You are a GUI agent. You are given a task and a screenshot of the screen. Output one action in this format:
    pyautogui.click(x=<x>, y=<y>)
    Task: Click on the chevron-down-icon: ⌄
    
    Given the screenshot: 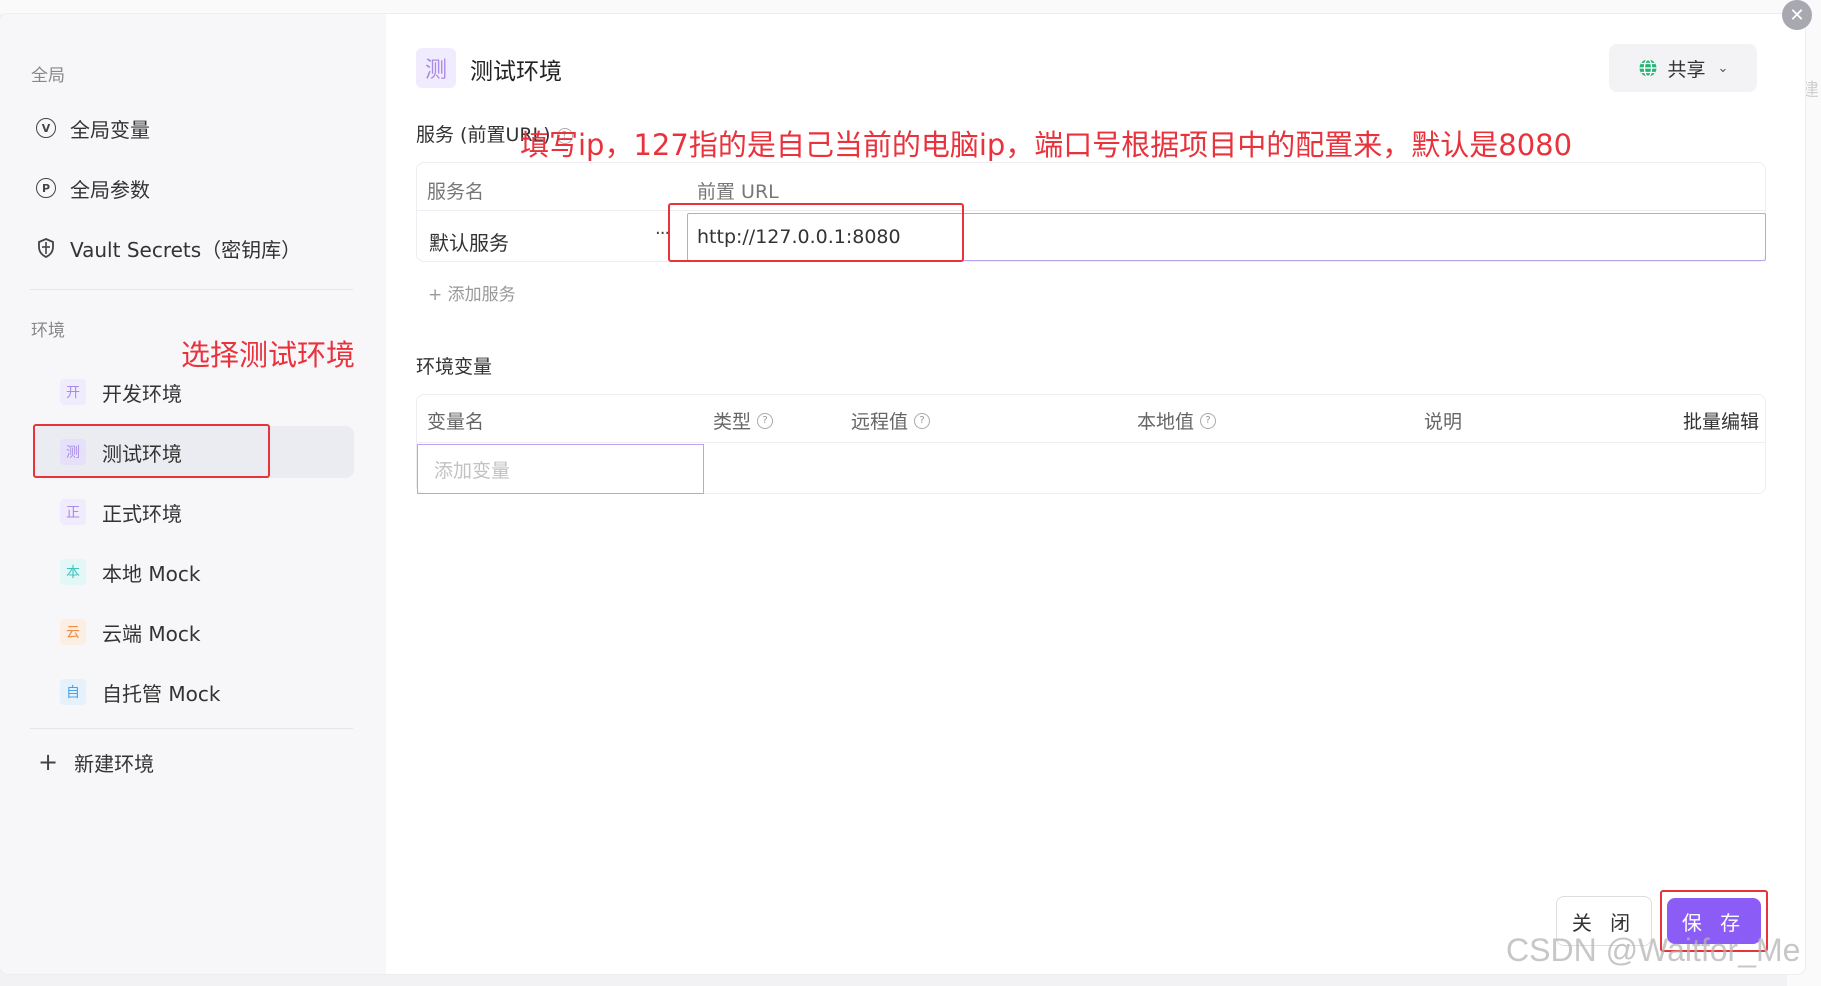 What is the action you would take?
    pyautogui.click(x=1723, y=68)
    